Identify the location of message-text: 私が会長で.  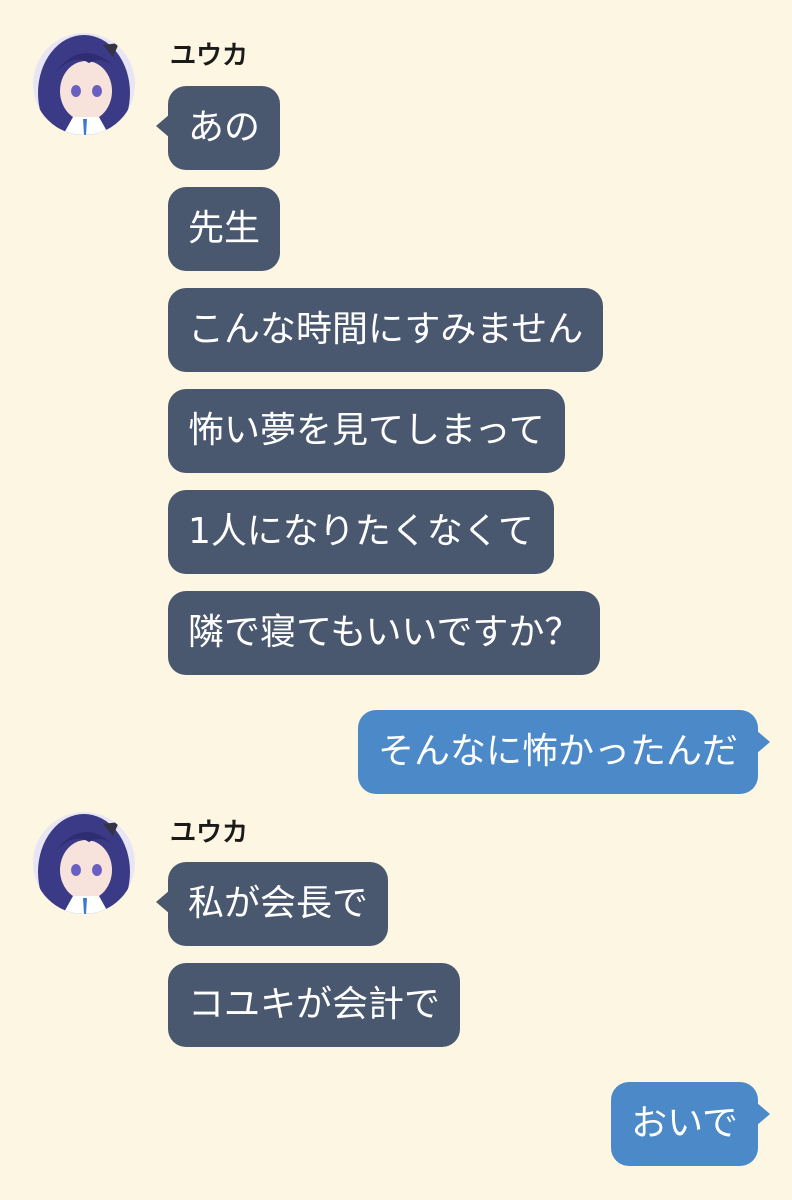
(278, 903).